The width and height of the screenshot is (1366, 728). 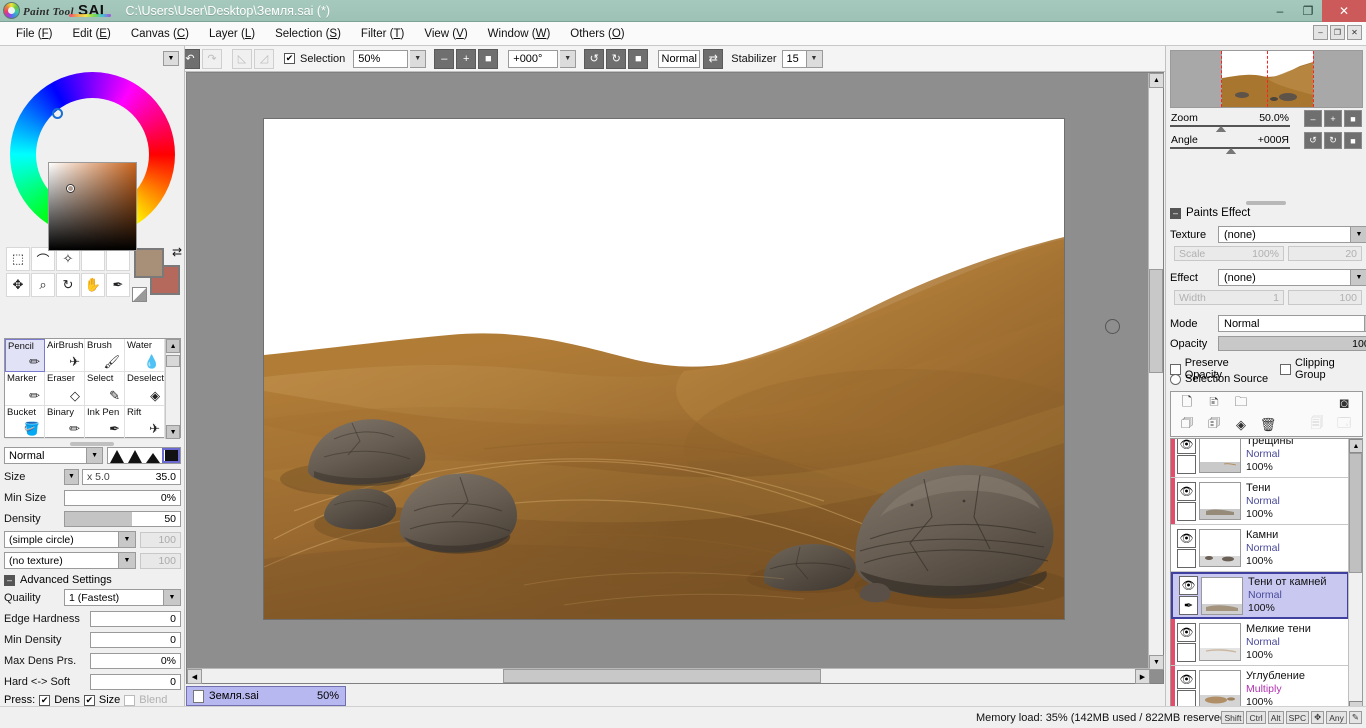 What do you see at coordinates (1260, 458) in the screenshot?
I see `layer-row: 👁 Трещины Normal 100%` at bounding box center [1260, 458].